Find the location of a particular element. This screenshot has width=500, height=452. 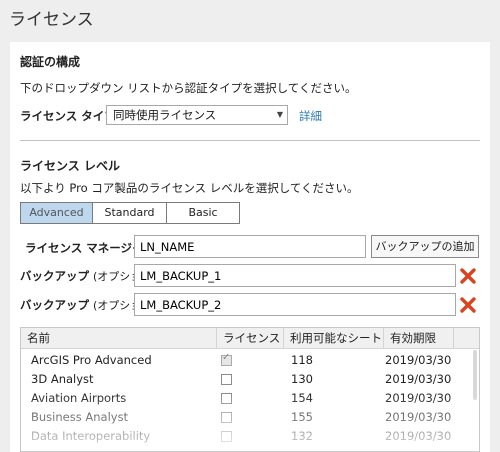

details-link: 詳細 is located at coordinates (310, 116).